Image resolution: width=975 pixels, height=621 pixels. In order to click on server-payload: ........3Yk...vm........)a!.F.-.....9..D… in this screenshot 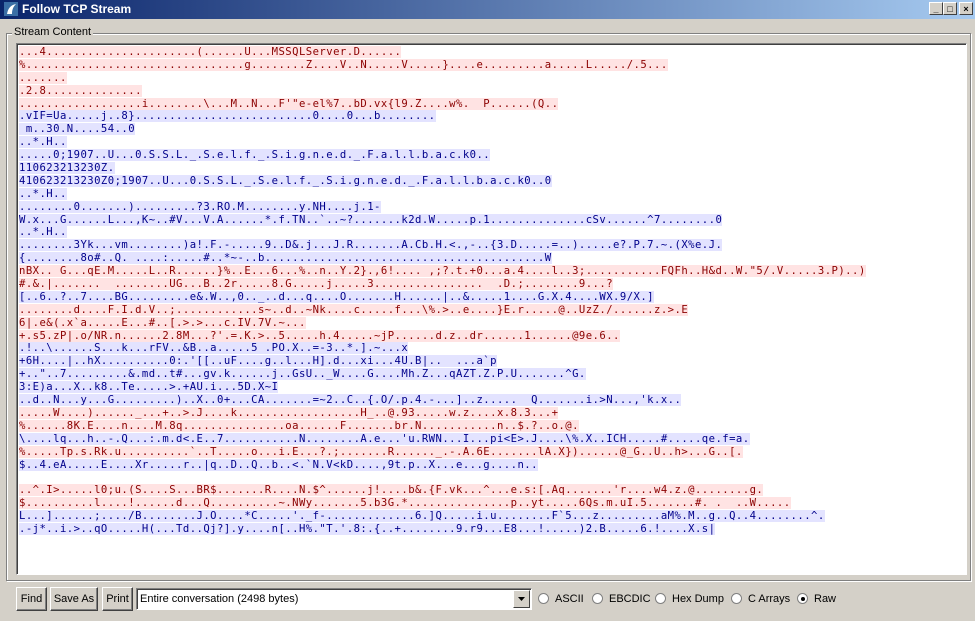, I will do `click(371, 245)`.